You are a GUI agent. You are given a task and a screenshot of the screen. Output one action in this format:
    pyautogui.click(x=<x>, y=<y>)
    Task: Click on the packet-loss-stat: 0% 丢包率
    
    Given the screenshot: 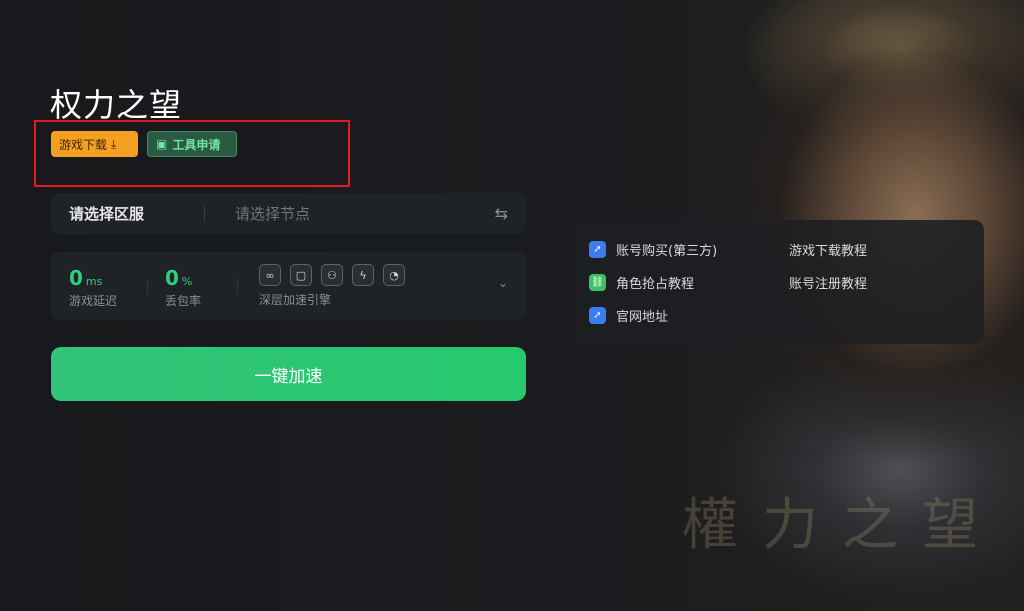 What is the action you would take?
    pyautogui.click(x=183, y=287)
    